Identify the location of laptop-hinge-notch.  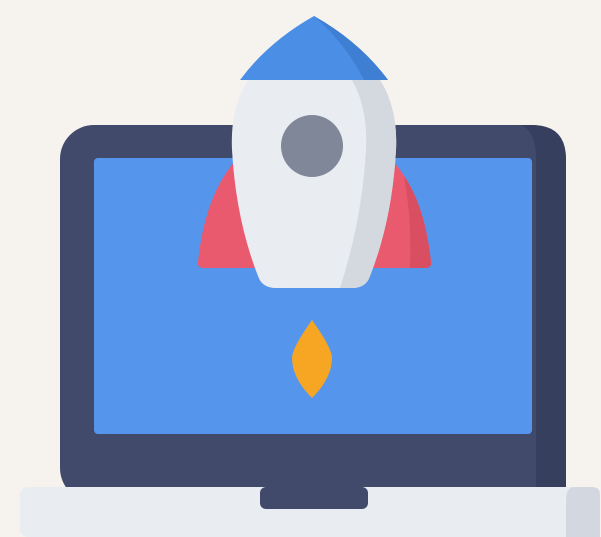
(314, 498).